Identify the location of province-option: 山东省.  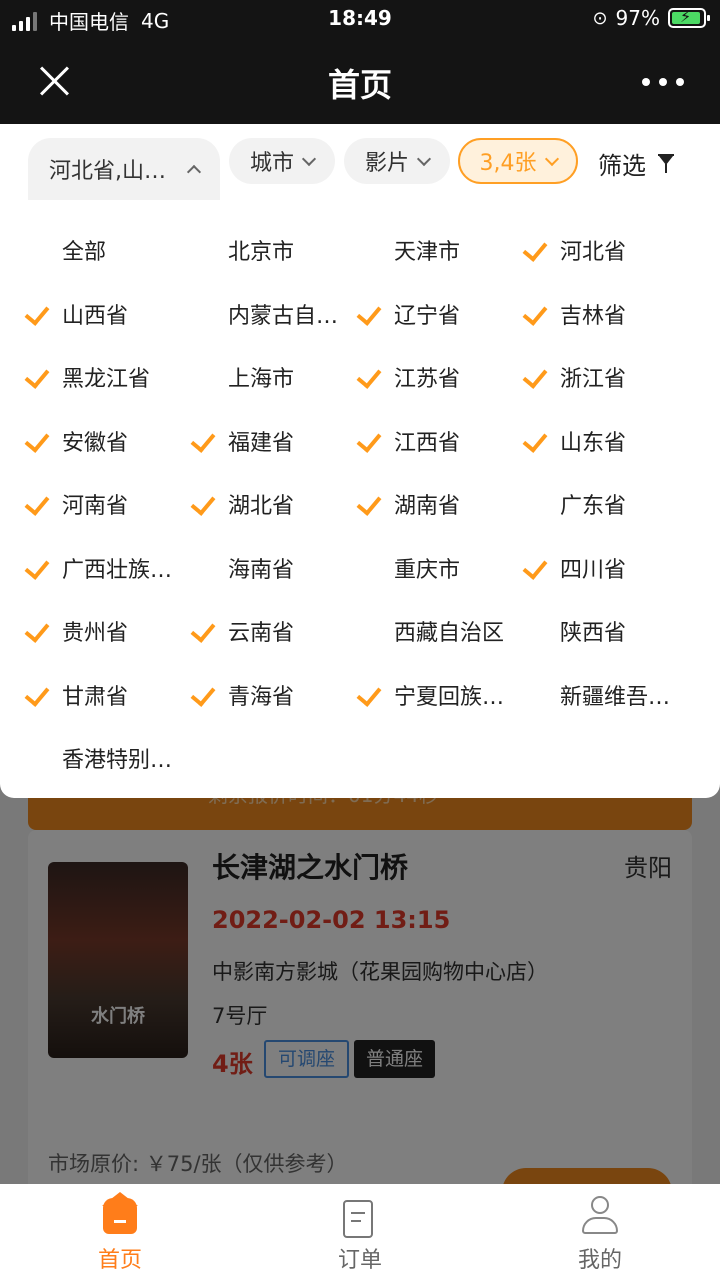
(604, 437).